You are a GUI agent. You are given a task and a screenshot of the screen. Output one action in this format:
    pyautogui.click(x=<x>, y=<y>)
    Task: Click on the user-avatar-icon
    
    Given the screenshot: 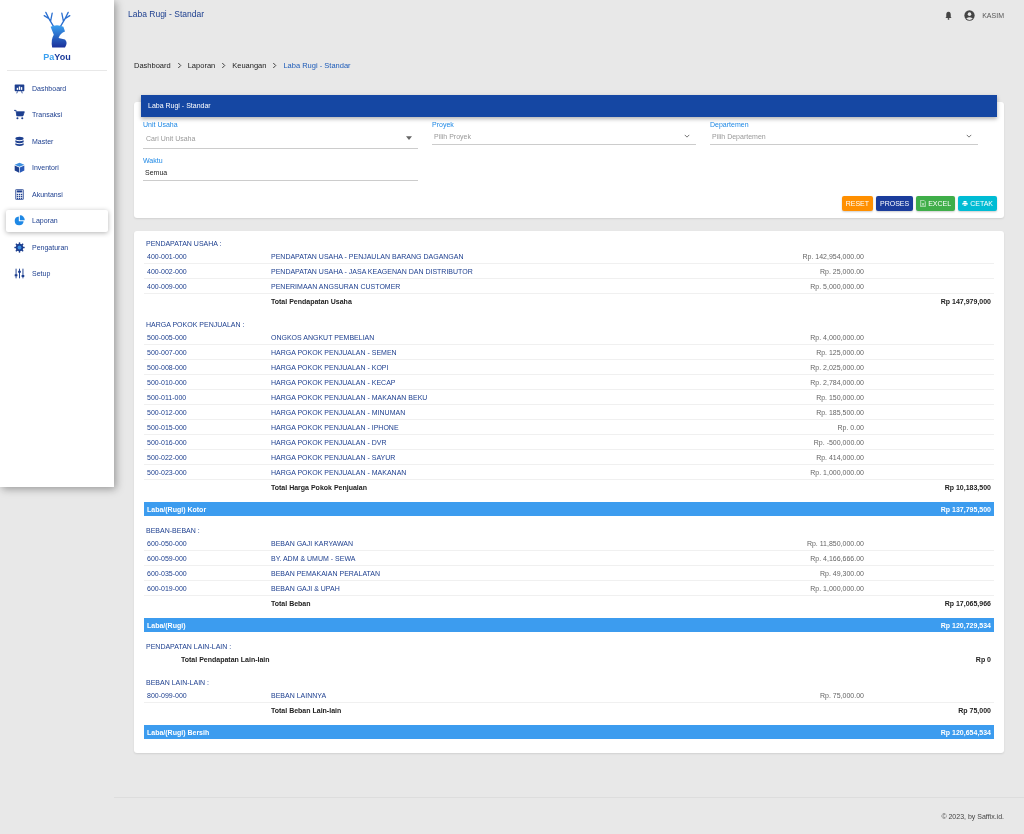 What is the action you would take?
    pyautogui.click(x=970, y=15)
    